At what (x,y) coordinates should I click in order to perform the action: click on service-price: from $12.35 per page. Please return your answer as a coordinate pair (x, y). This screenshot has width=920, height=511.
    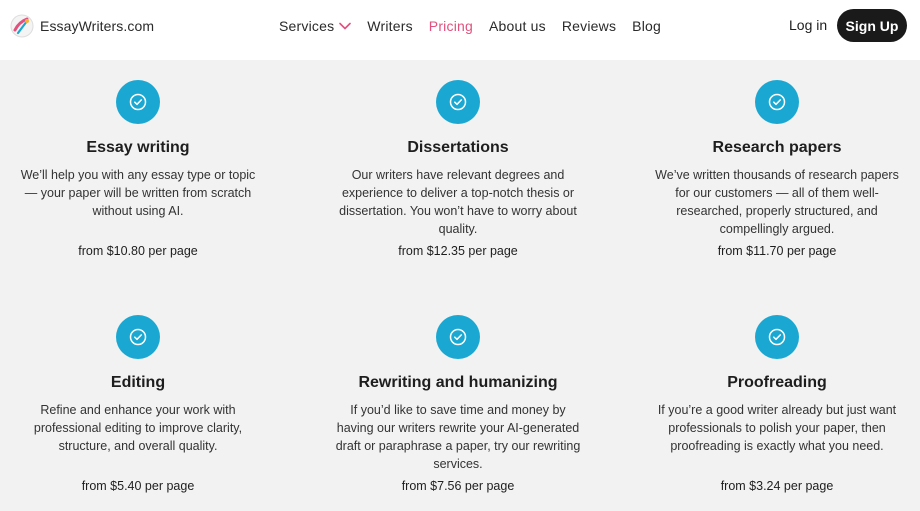
    Looking at the image, I should click on (458, 251).